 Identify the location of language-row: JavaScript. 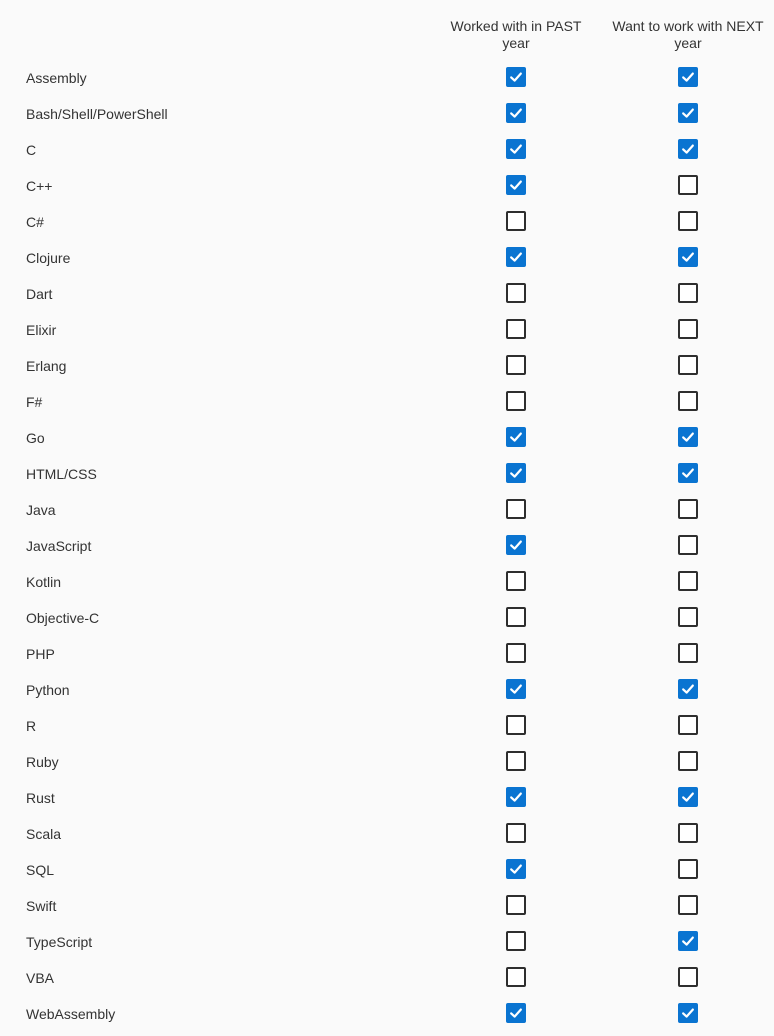
(387, 546).